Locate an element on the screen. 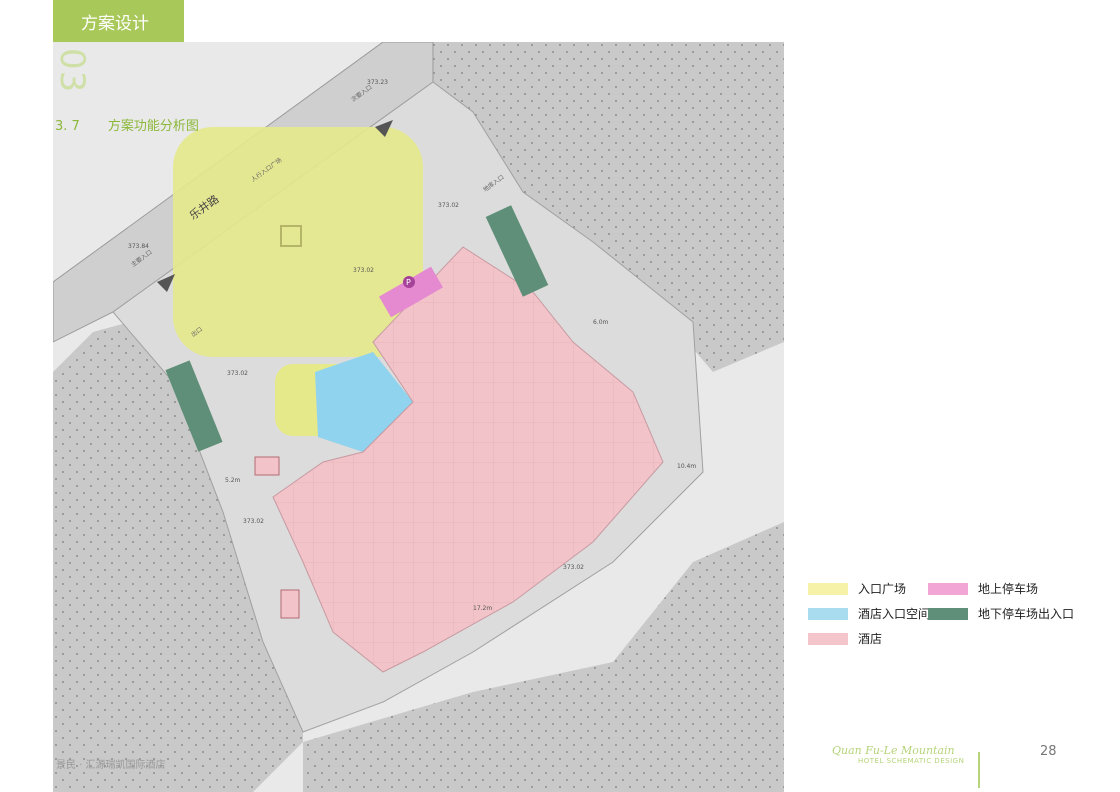  legend-item-hotel-entry: 酒店入口空间 is located at coordinates (869, 613).